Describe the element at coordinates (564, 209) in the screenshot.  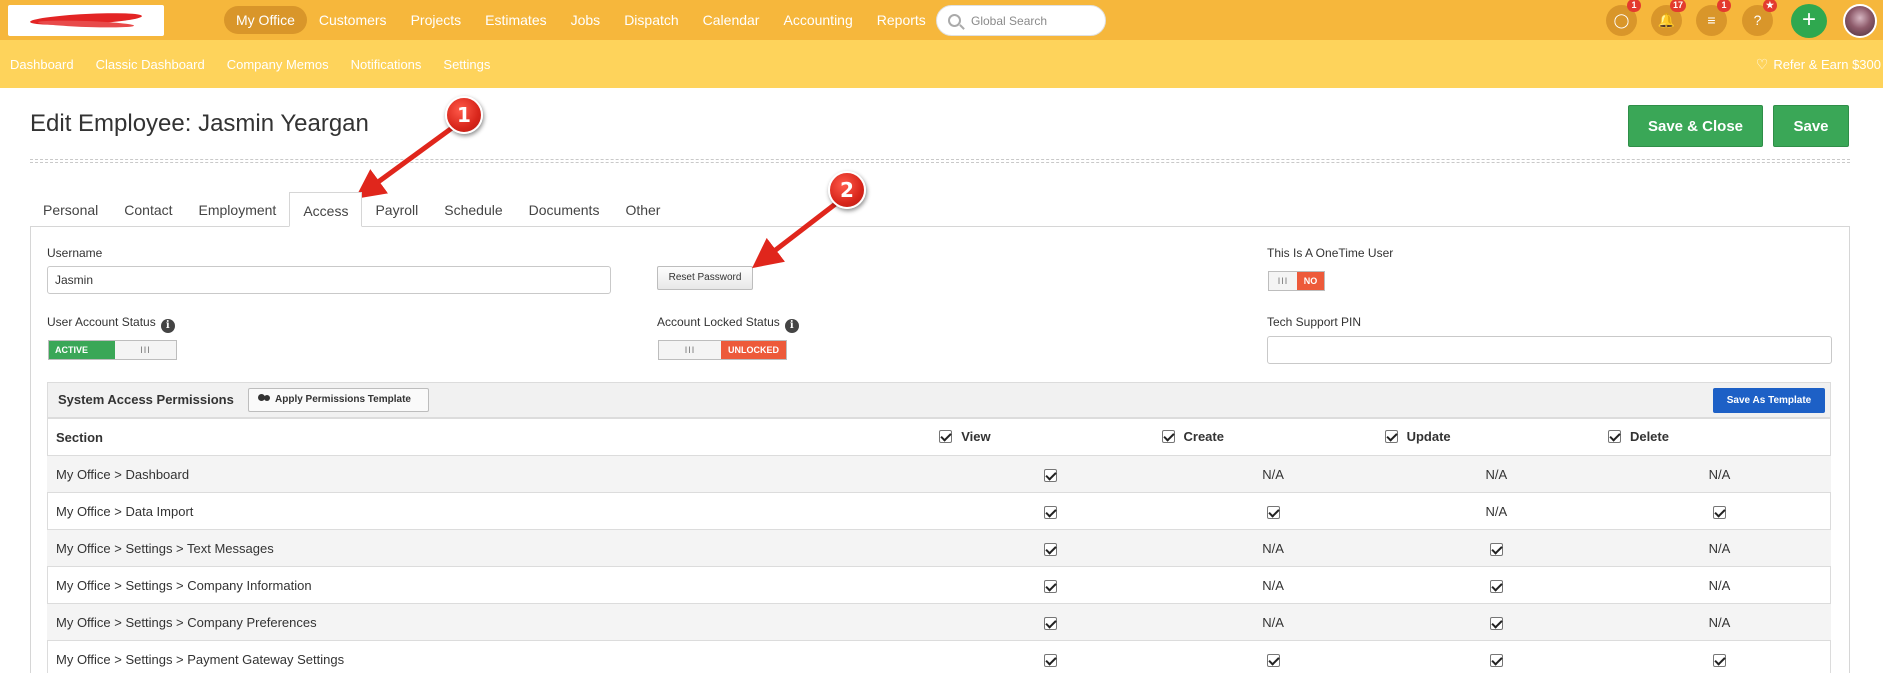
I see `tab-documents: Documents` at that location.